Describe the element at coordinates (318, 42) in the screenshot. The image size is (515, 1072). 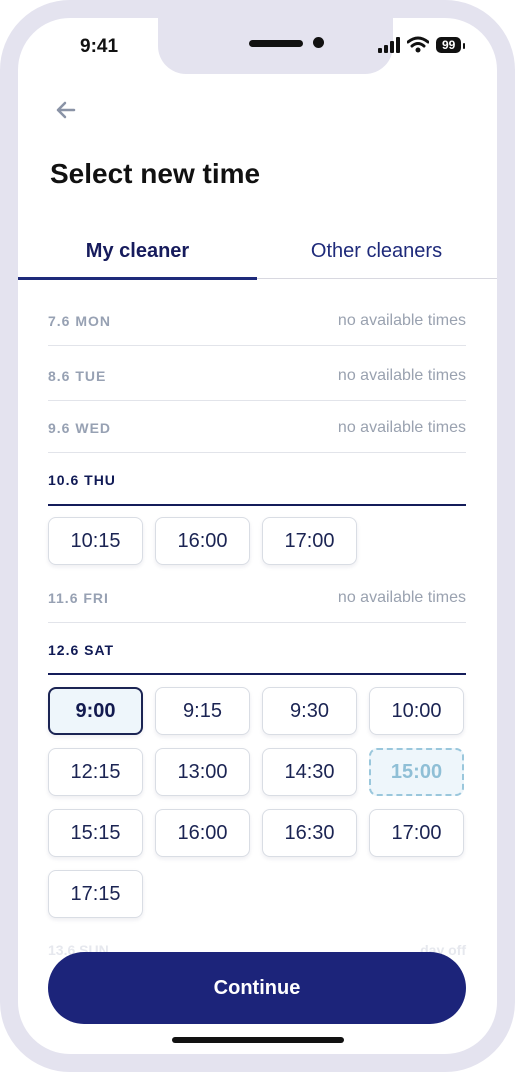
I see `camera` at that location.